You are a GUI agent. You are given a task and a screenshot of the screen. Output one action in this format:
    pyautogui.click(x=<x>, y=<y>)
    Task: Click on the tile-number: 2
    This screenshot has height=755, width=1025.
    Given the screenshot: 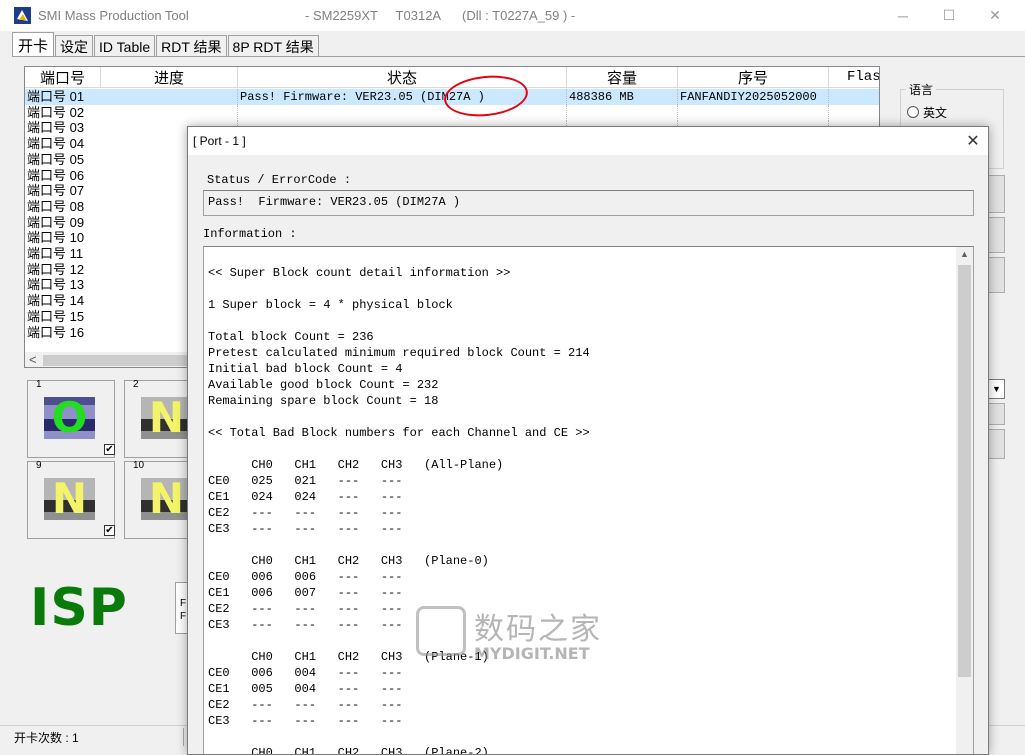 What is the action you would take?
    pyautogui.click(x=136, y=384)
    